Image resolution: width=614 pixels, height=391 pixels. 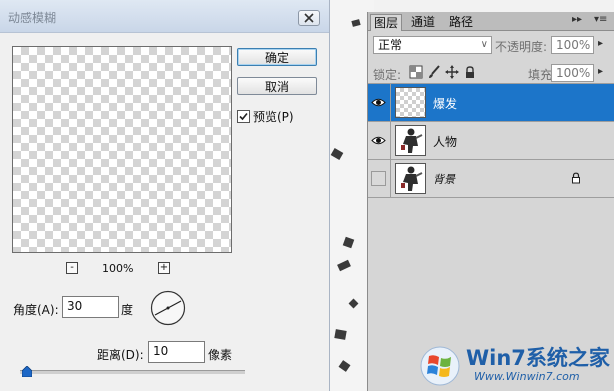 What do you see at coordinates (416, 72) in the screenshot?
I see `lock-transparency-icon` at bounding box center [416, 72].